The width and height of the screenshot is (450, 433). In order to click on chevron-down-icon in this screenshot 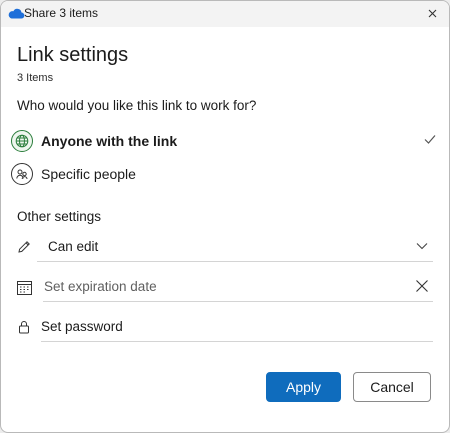, I will do `click(422, 246)`.